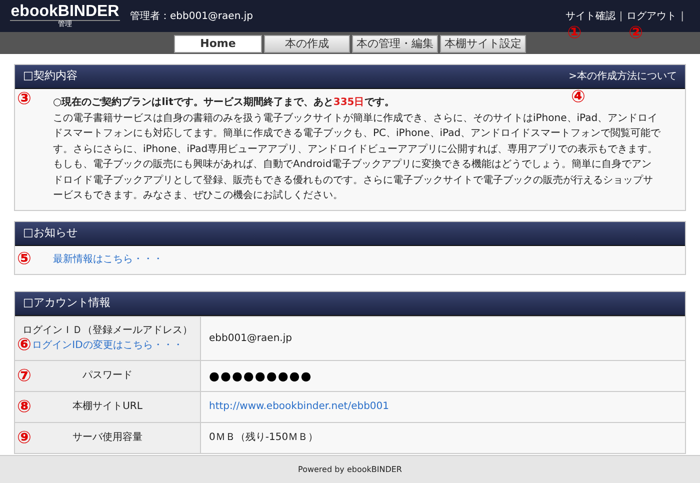 The image size is (700, 483). What do you see at coordinates (50, 76) in the screenshot?
I see `section-title: □契約内容` at bounding box center [50, 76].